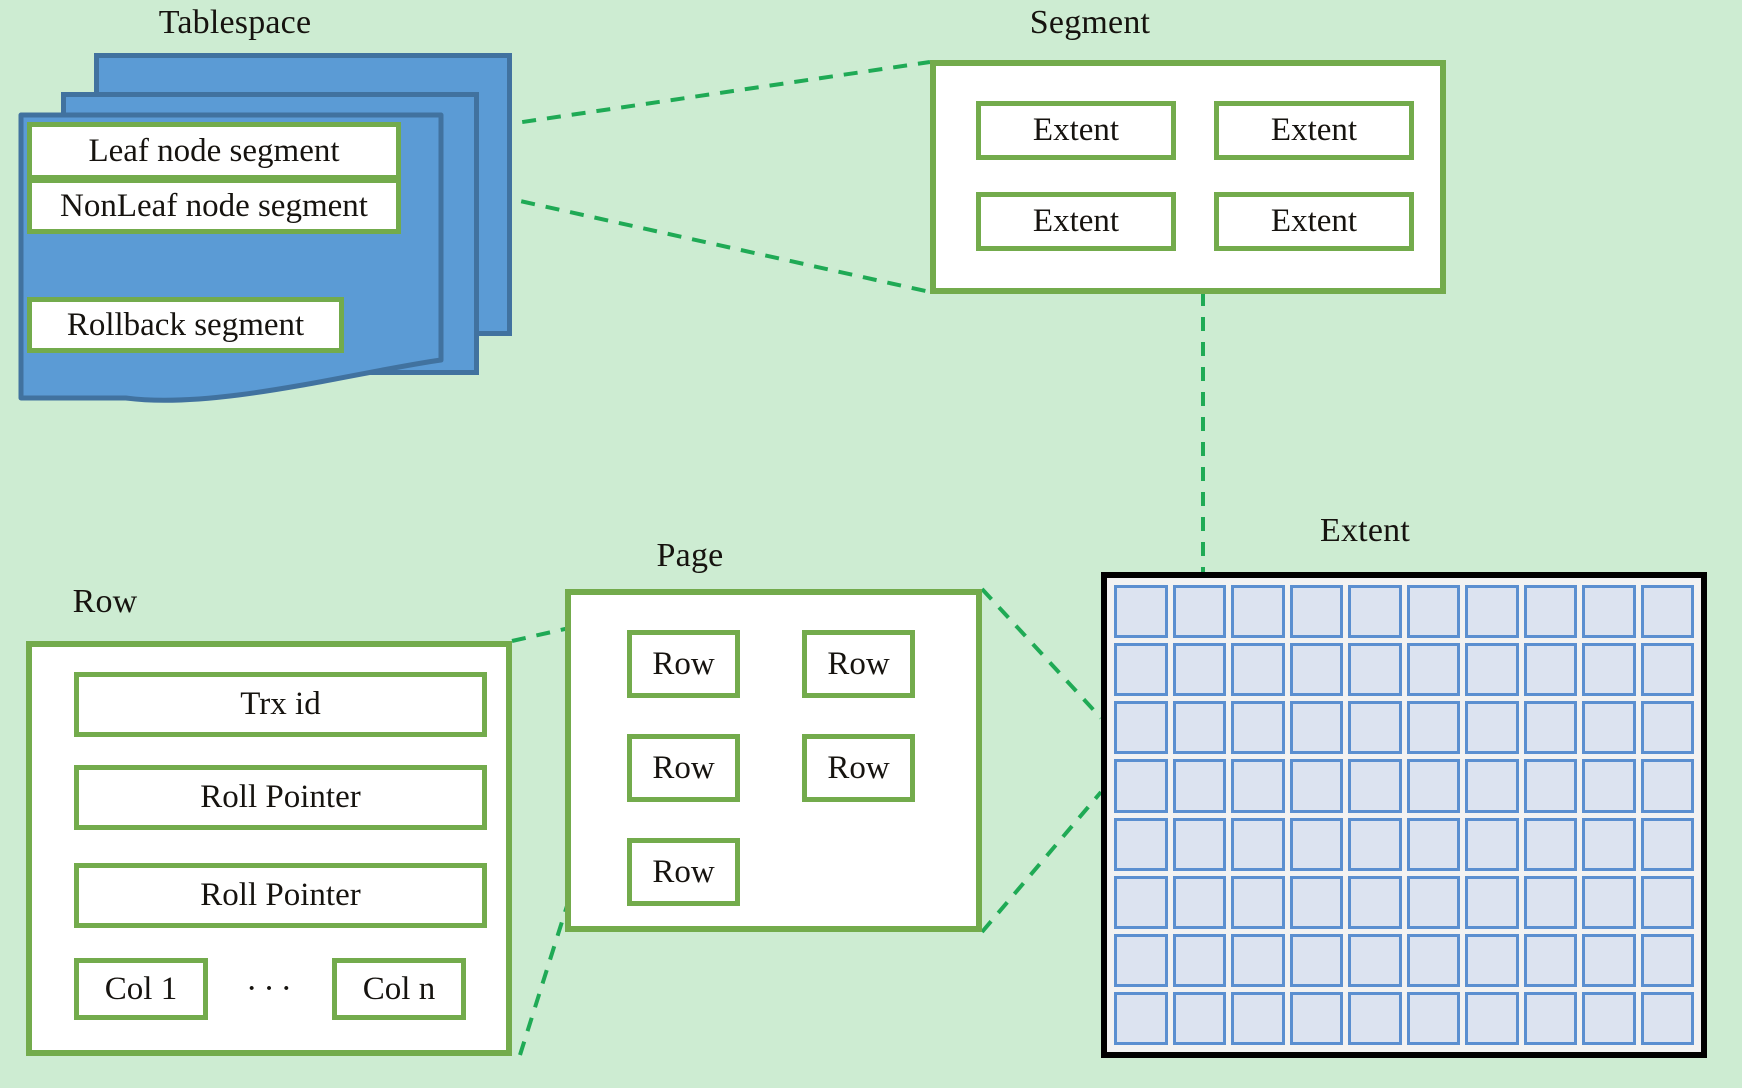 Image resolution: width=1742 pixels, height=1088 pixels. I want to click on page-row-1-label: Row, so click(683, 663).